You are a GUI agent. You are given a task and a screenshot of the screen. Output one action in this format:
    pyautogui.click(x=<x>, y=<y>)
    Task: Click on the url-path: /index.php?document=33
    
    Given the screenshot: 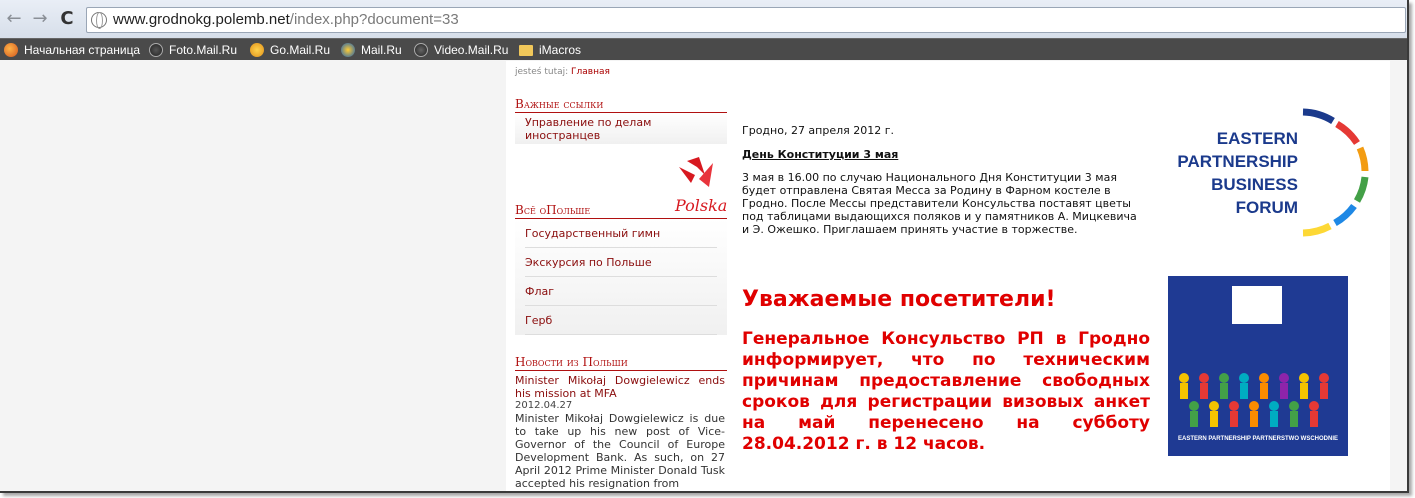 What is the action you would take?
    pyautogui.click(x=374, y=19)
    